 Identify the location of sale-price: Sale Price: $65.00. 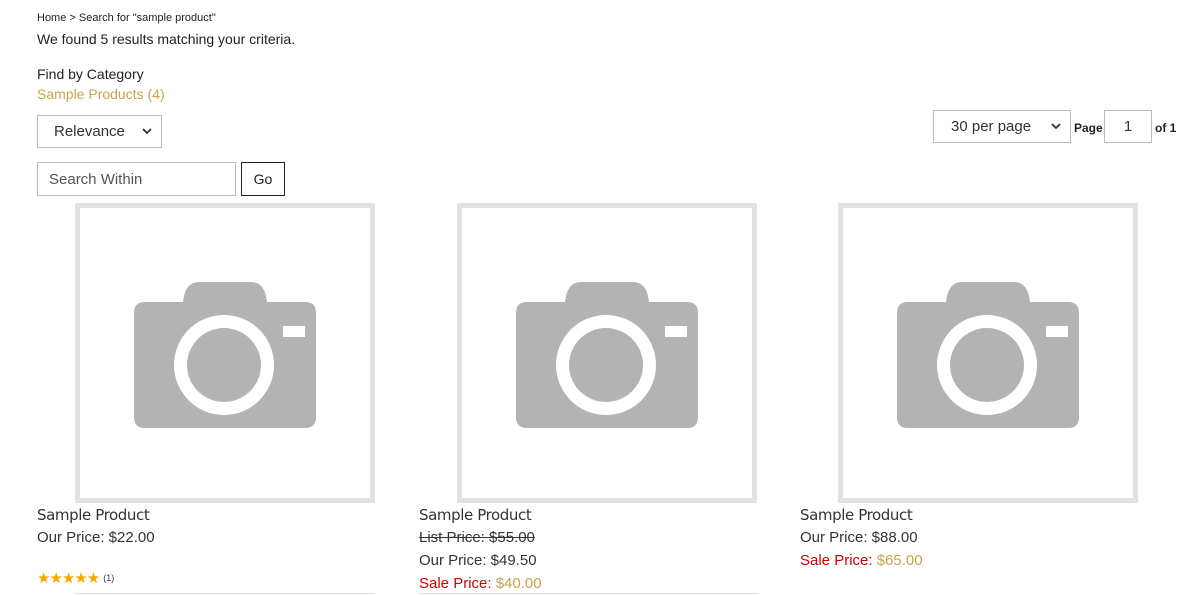
(861, 560).